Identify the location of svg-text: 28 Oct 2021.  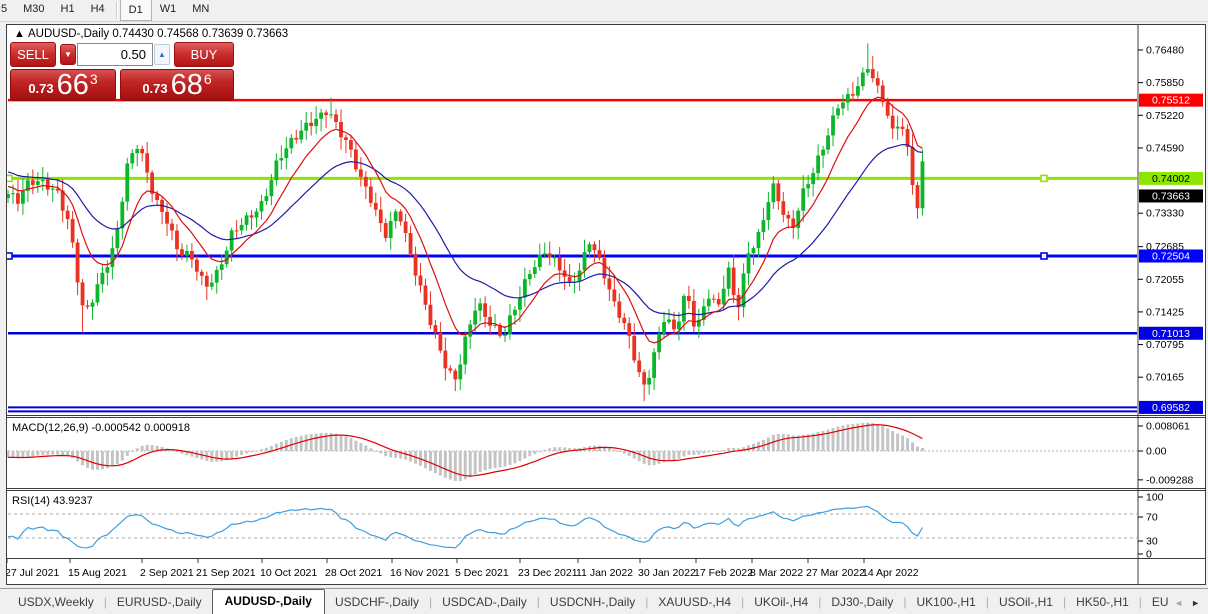
(353, 573).